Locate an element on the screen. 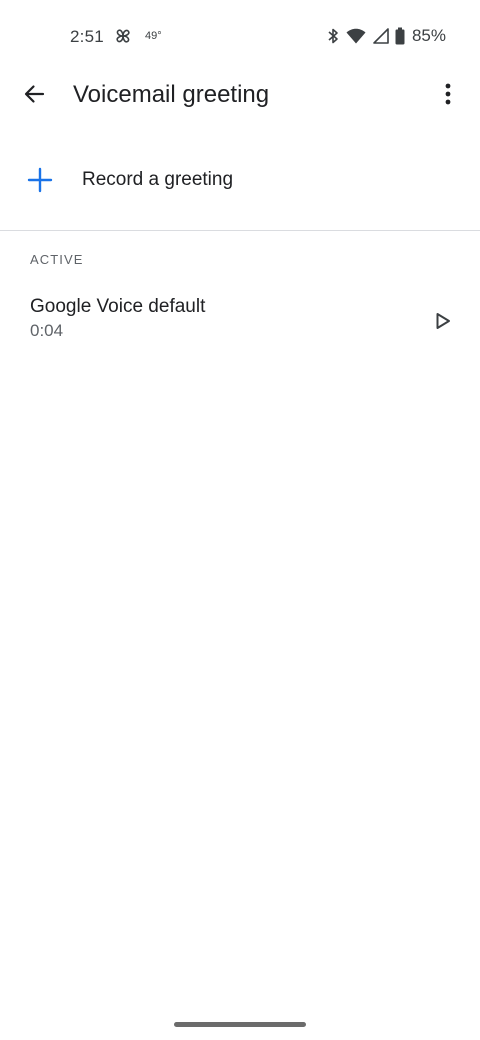  status-icons: 85% is located at coordinates (386, 36).